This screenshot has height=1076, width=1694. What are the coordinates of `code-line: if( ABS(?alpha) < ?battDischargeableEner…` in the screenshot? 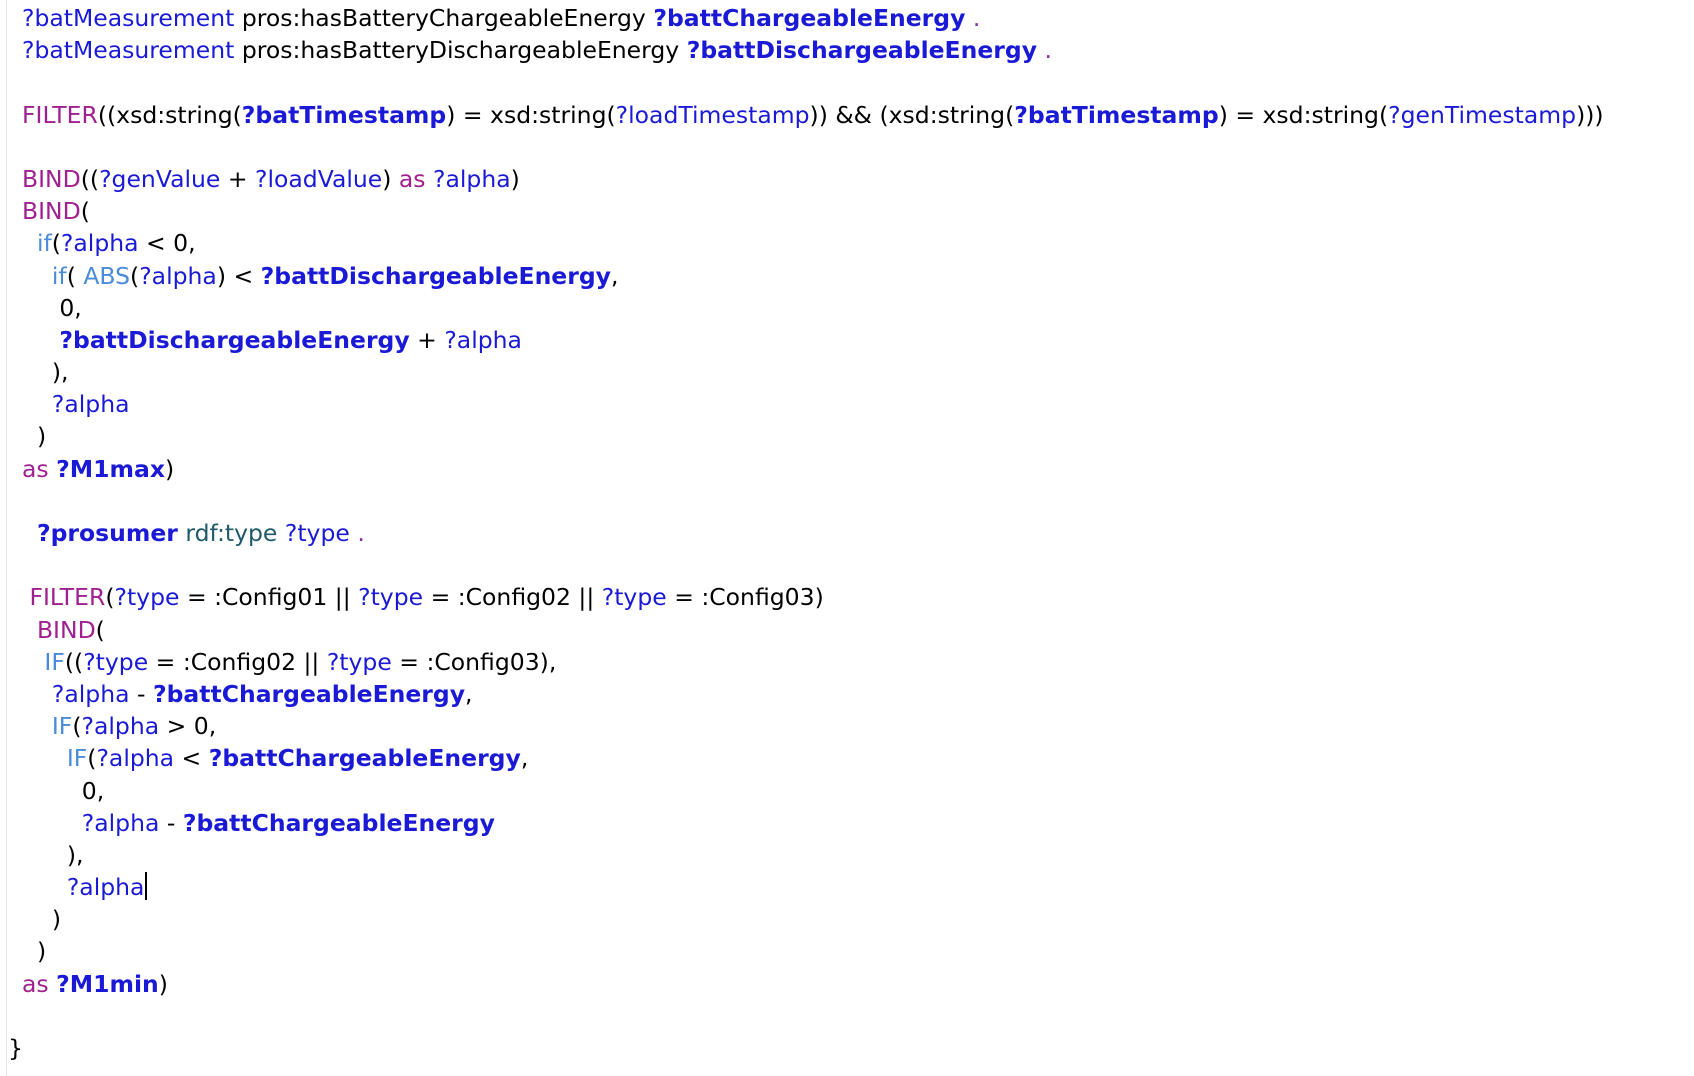 It's located at (813, 276).